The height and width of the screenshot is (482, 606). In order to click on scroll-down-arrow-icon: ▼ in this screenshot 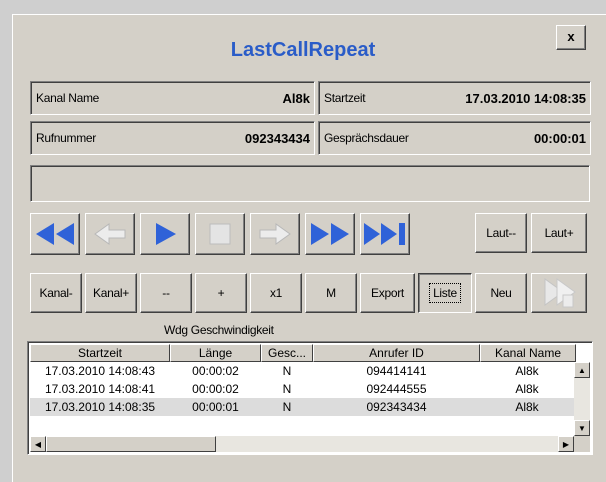, I will do `click(582, 428)`.